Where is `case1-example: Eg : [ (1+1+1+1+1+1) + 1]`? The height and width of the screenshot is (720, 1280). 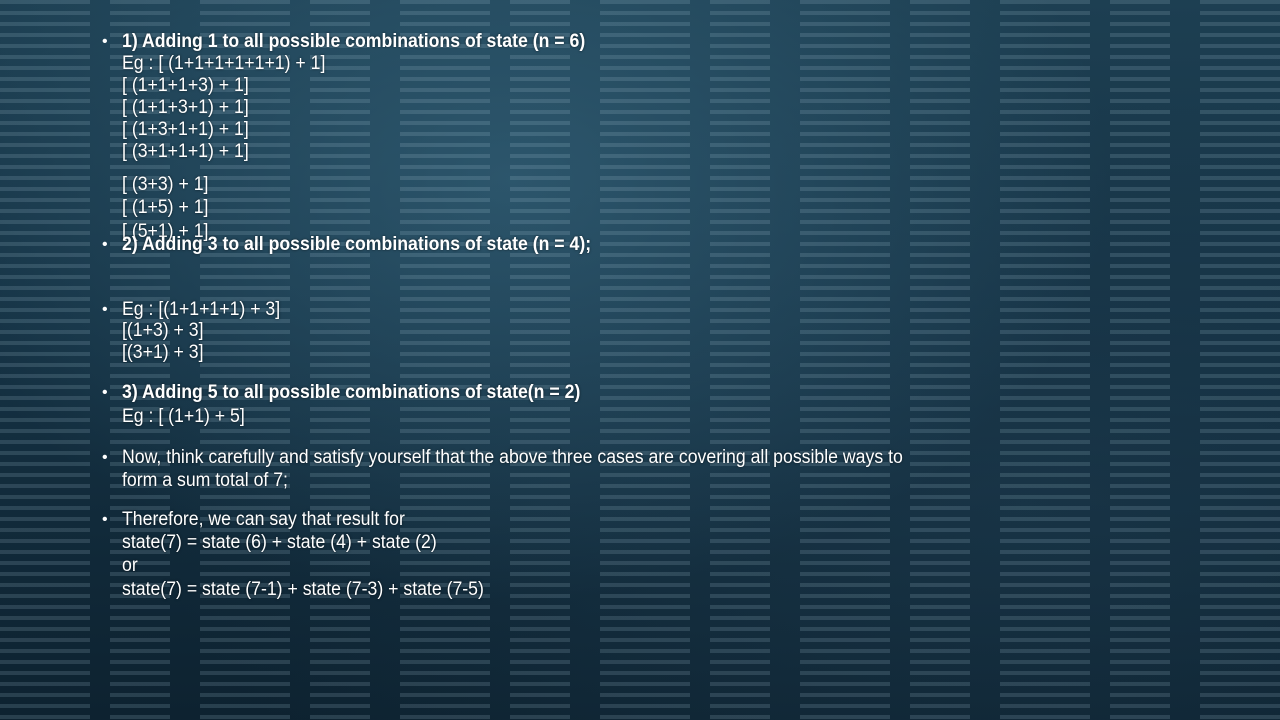 case1-example: Eg : [ (1+1+1+1+1+1) + 1] is located at coordinates (224, 63).